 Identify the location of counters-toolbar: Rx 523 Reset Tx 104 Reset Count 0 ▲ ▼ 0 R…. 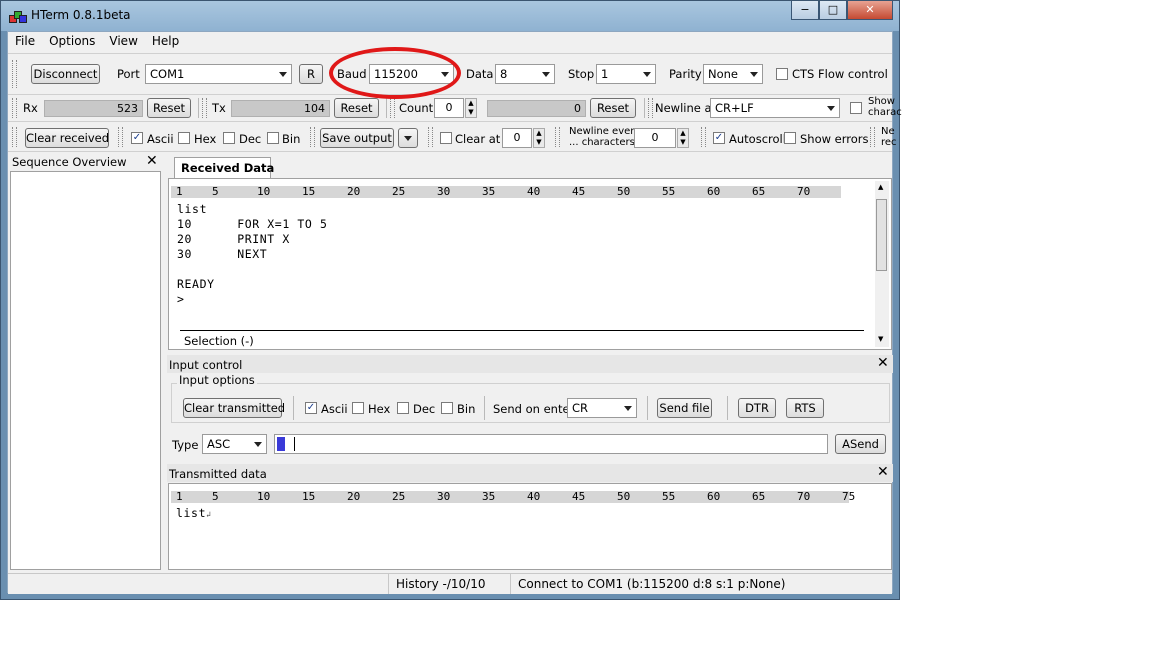
(455, 108).